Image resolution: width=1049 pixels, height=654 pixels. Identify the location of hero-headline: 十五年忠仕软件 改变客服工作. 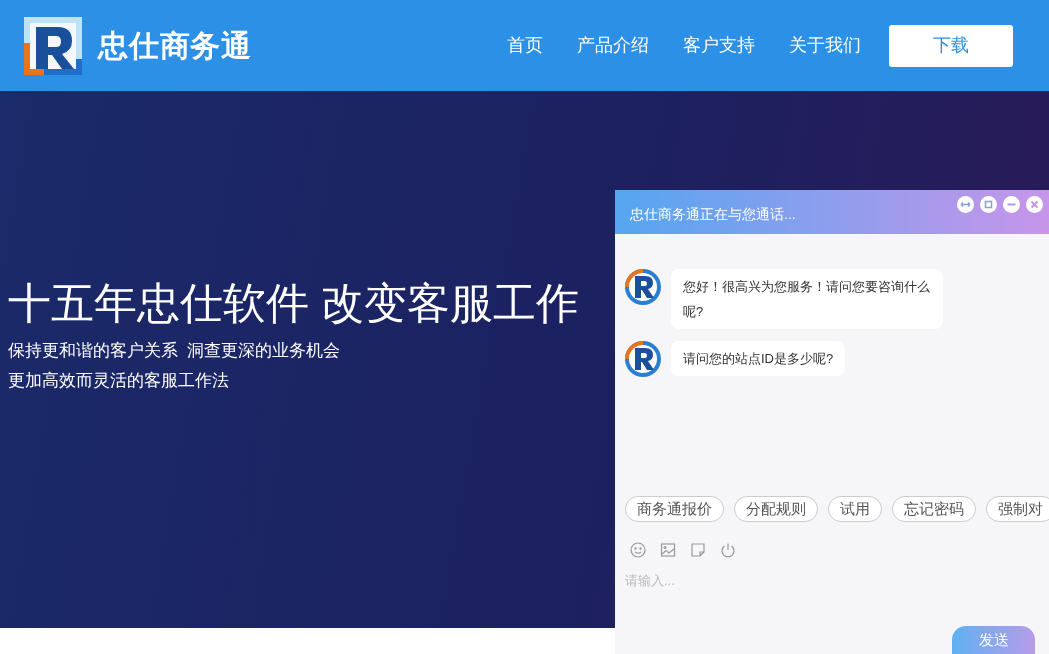
(293, 303).